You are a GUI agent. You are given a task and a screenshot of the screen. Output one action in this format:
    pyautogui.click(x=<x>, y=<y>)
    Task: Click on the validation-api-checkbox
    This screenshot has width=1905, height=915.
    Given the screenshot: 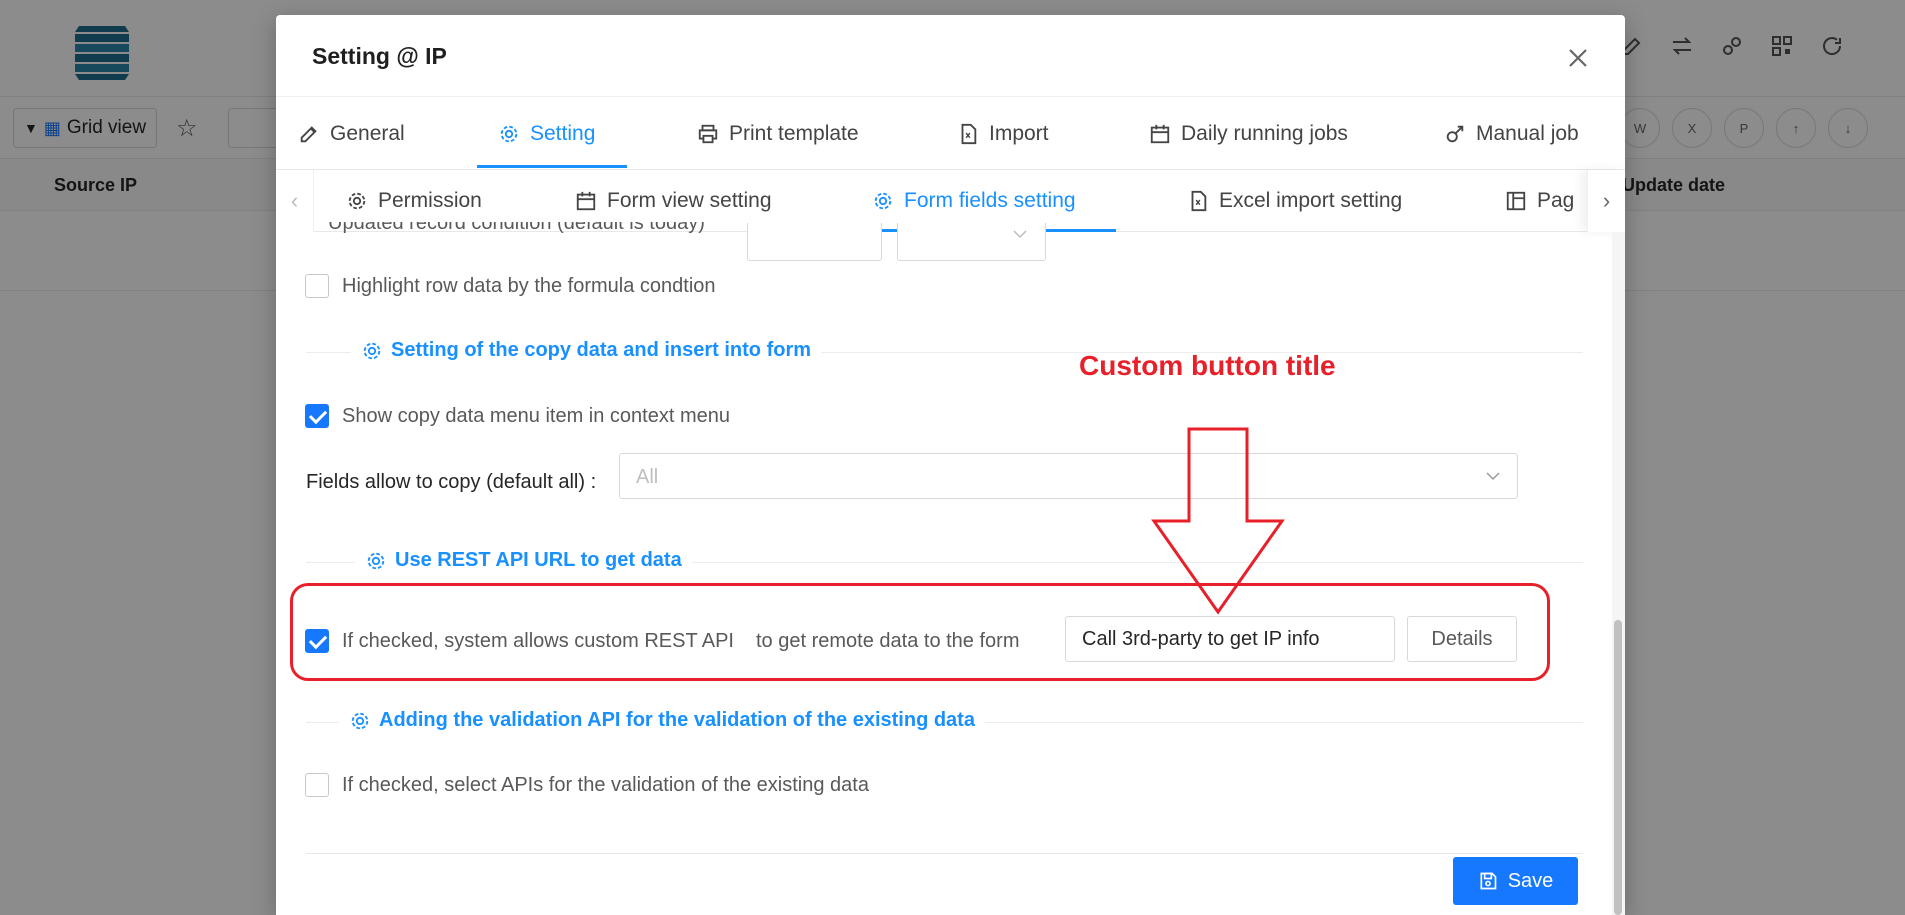 What is the action you would take?
    pyautogui.click(x=317, y=785)
    